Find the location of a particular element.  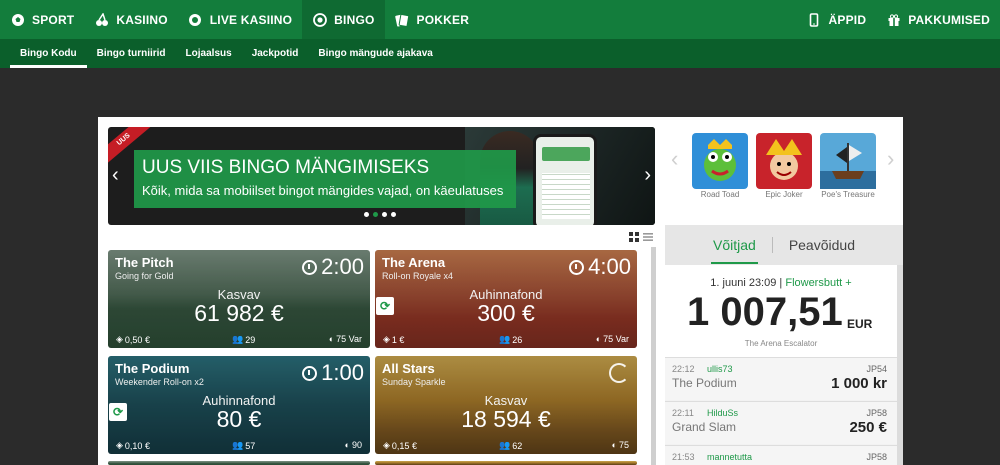

win-header: 1. juuni 23:09 | Flowersbutt + is located at coordinates (781, 283).